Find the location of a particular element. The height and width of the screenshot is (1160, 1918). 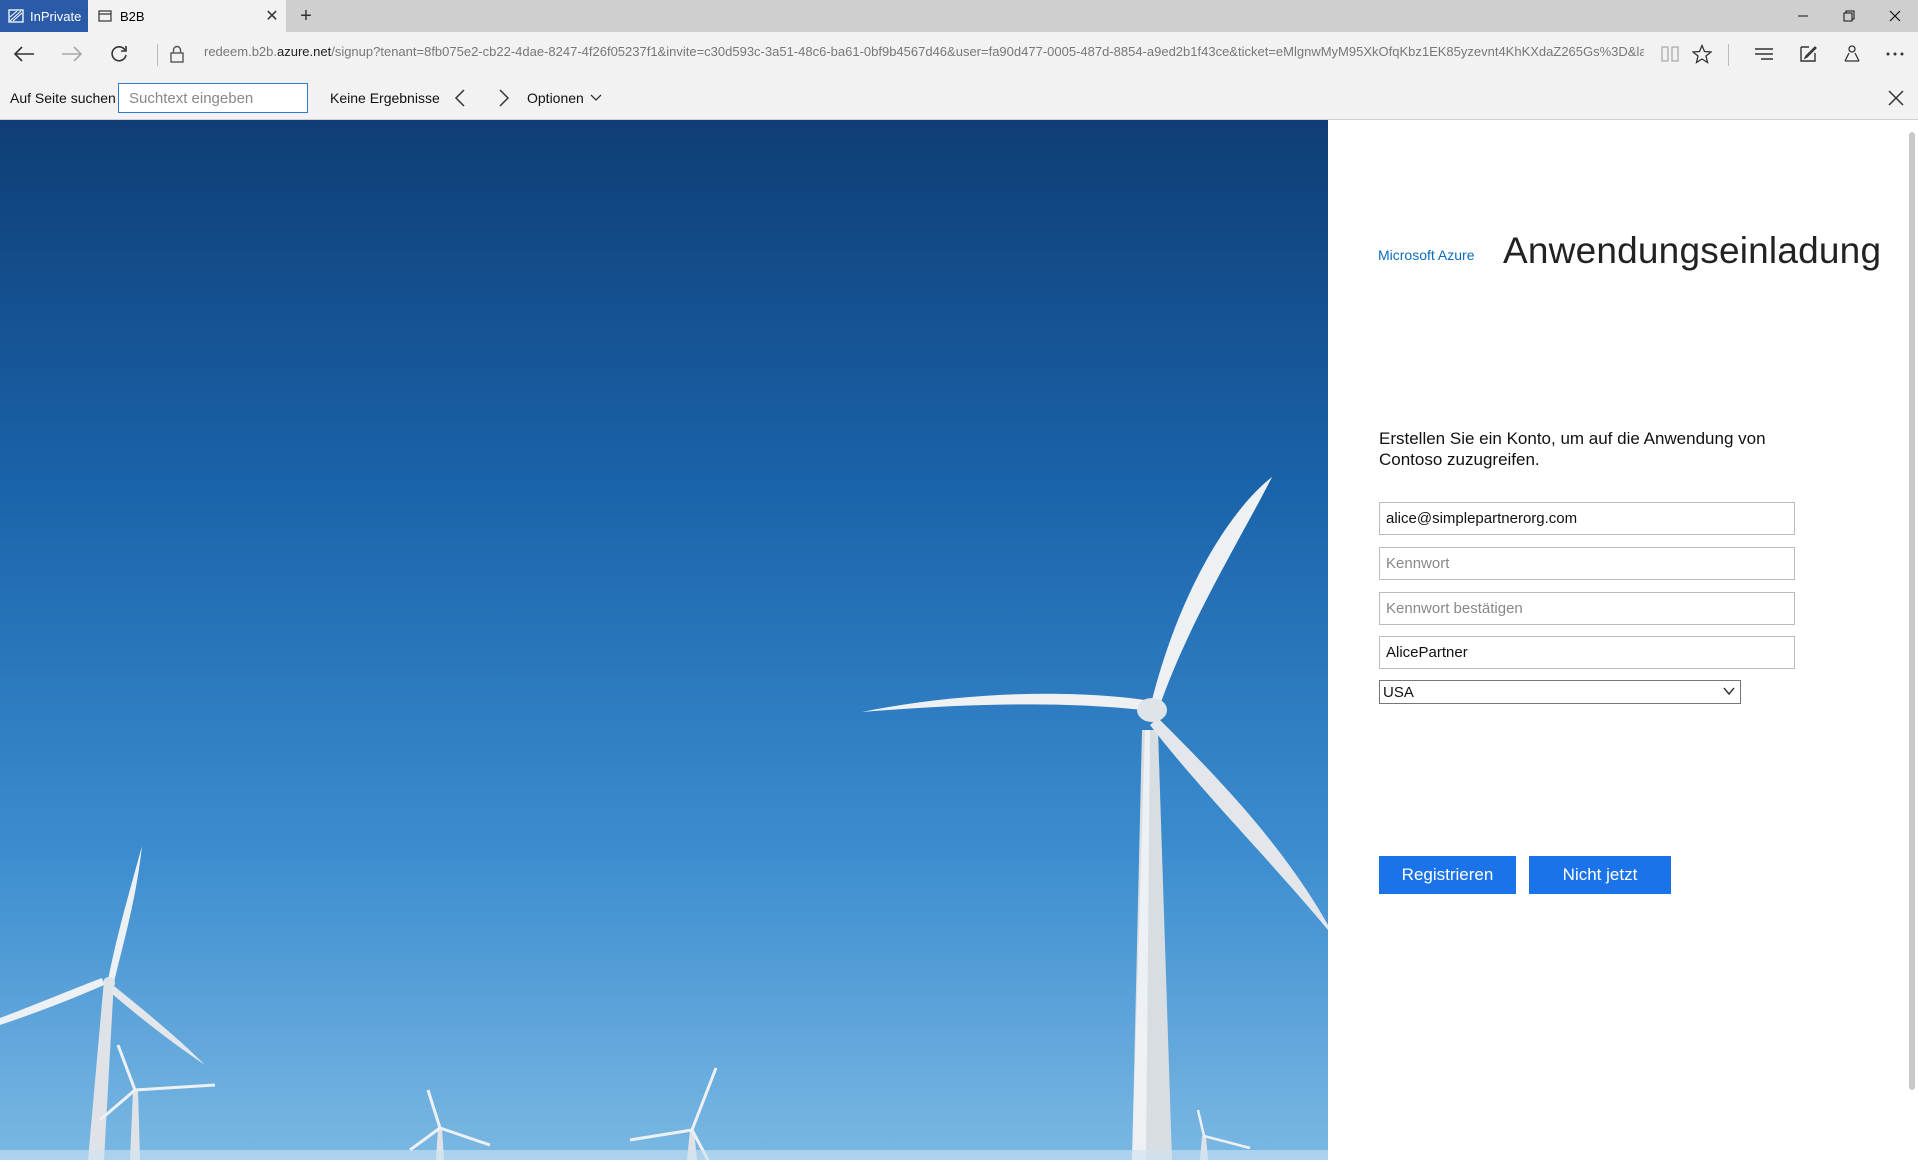

tab-title: B2B is located at coordinates (132, 16).